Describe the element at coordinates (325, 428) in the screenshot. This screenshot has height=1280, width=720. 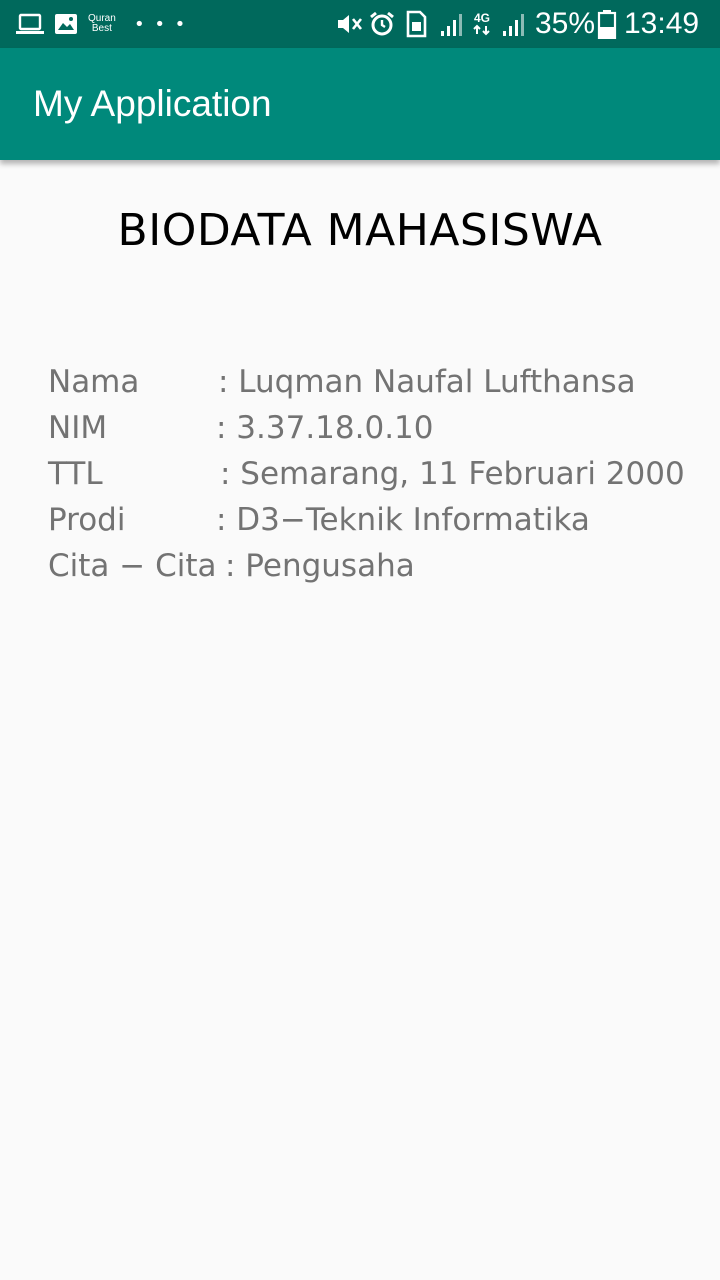
I see `biodata-value: : 3.37.18.0.10` at that location.